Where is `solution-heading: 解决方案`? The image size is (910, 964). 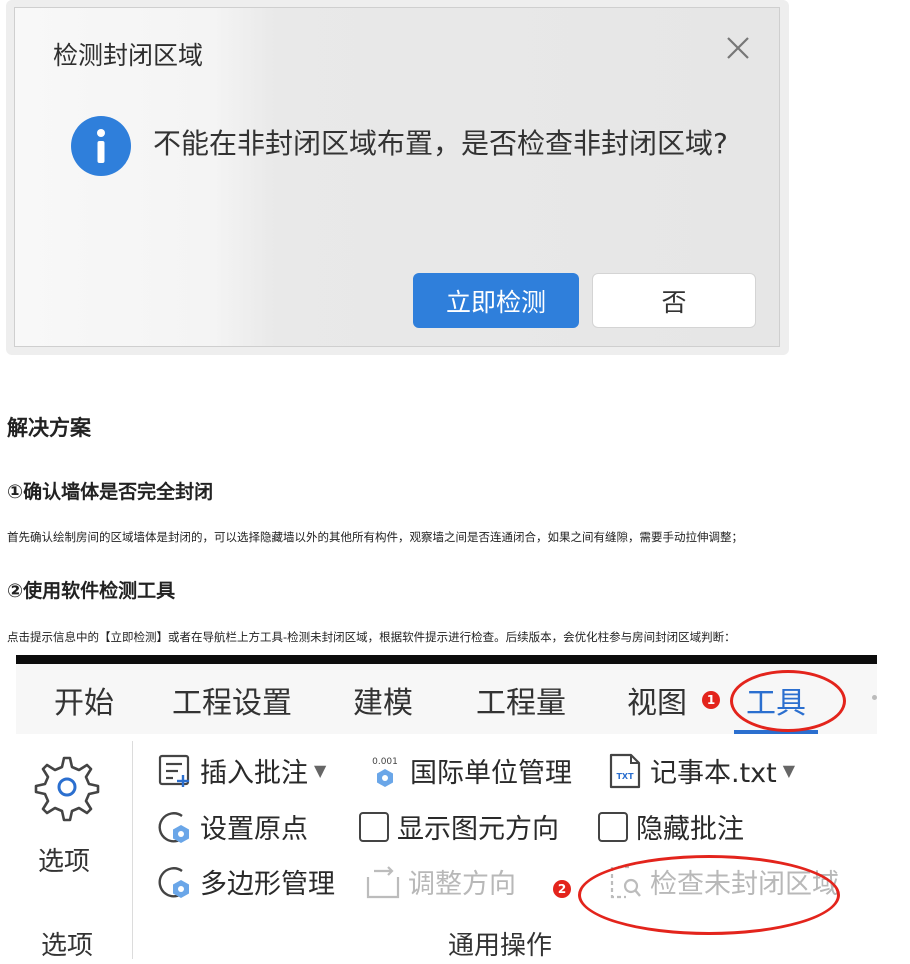
solution-heading: 解决方案 is located at coordinates (49, 428).